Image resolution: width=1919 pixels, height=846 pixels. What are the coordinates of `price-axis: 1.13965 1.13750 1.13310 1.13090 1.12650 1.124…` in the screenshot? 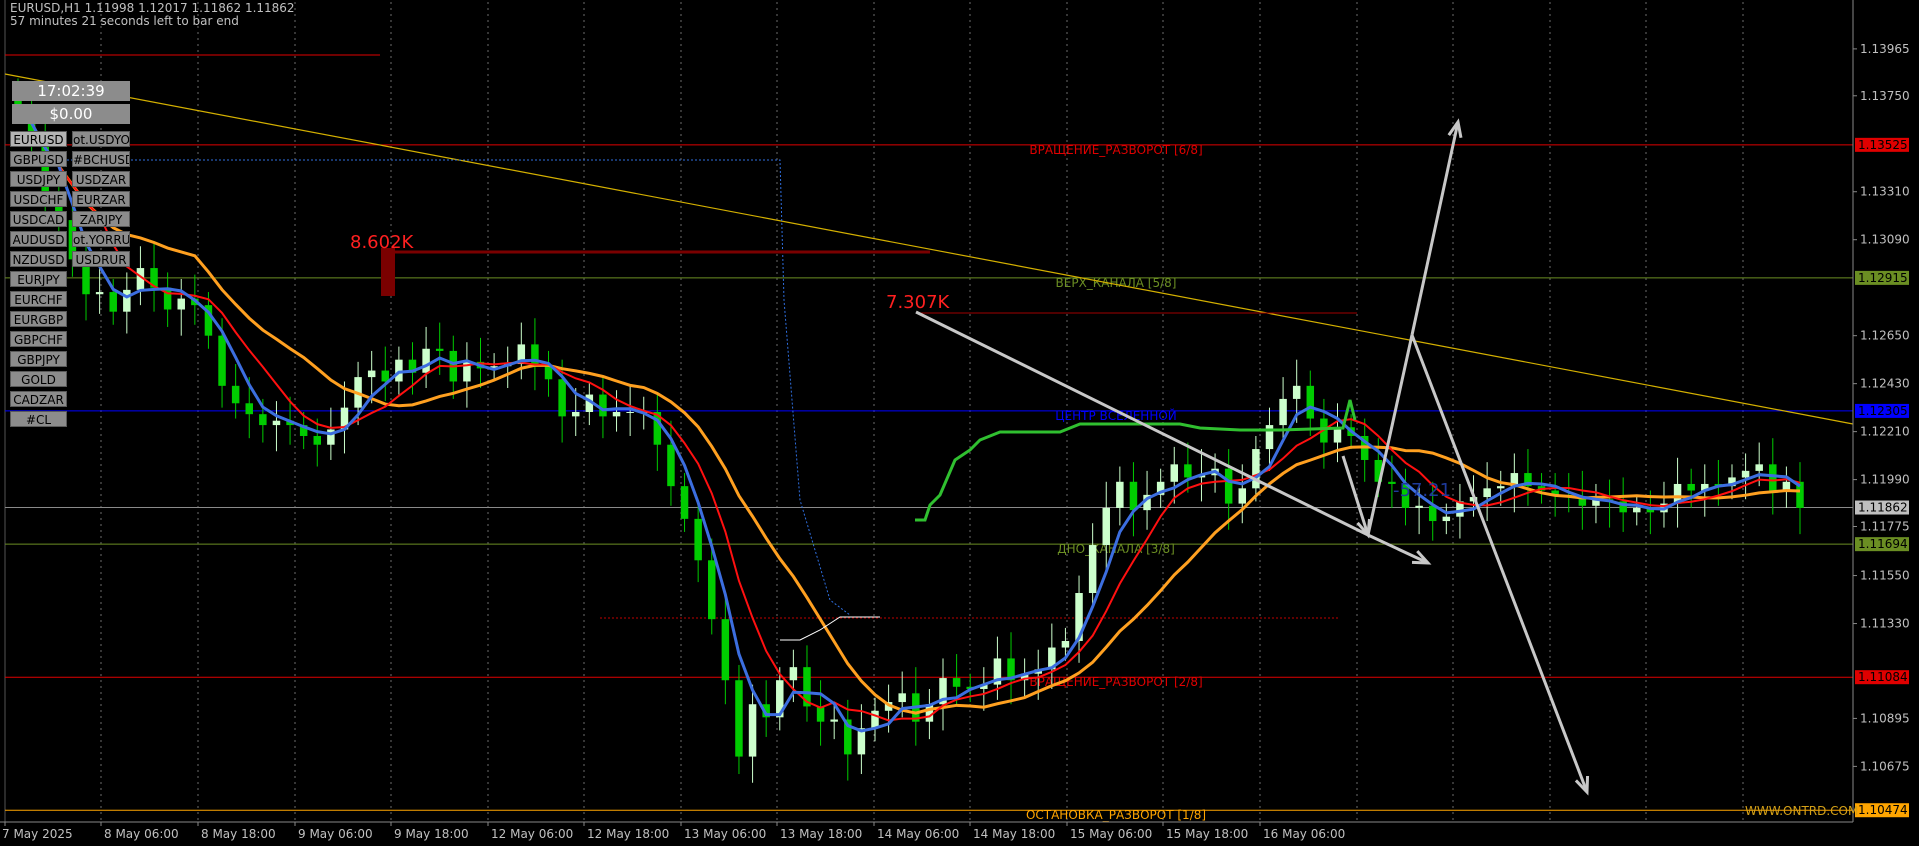 It's located at (1881, 411).